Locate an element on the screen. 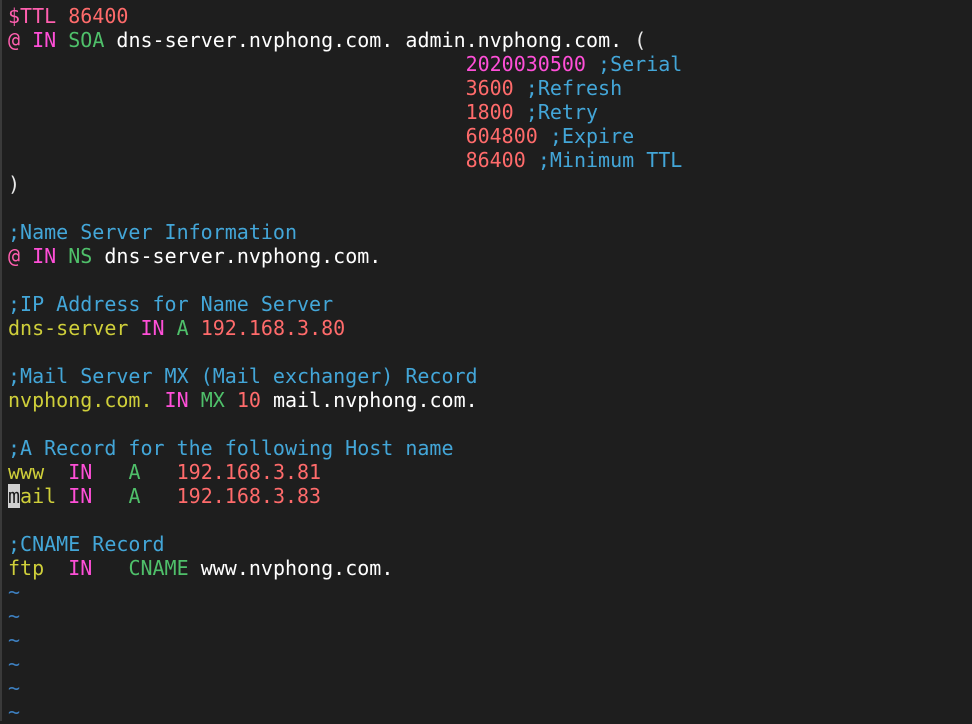 This screenshot has height=724, width=972. mx-class: IN is located at coordinates (176, 400).